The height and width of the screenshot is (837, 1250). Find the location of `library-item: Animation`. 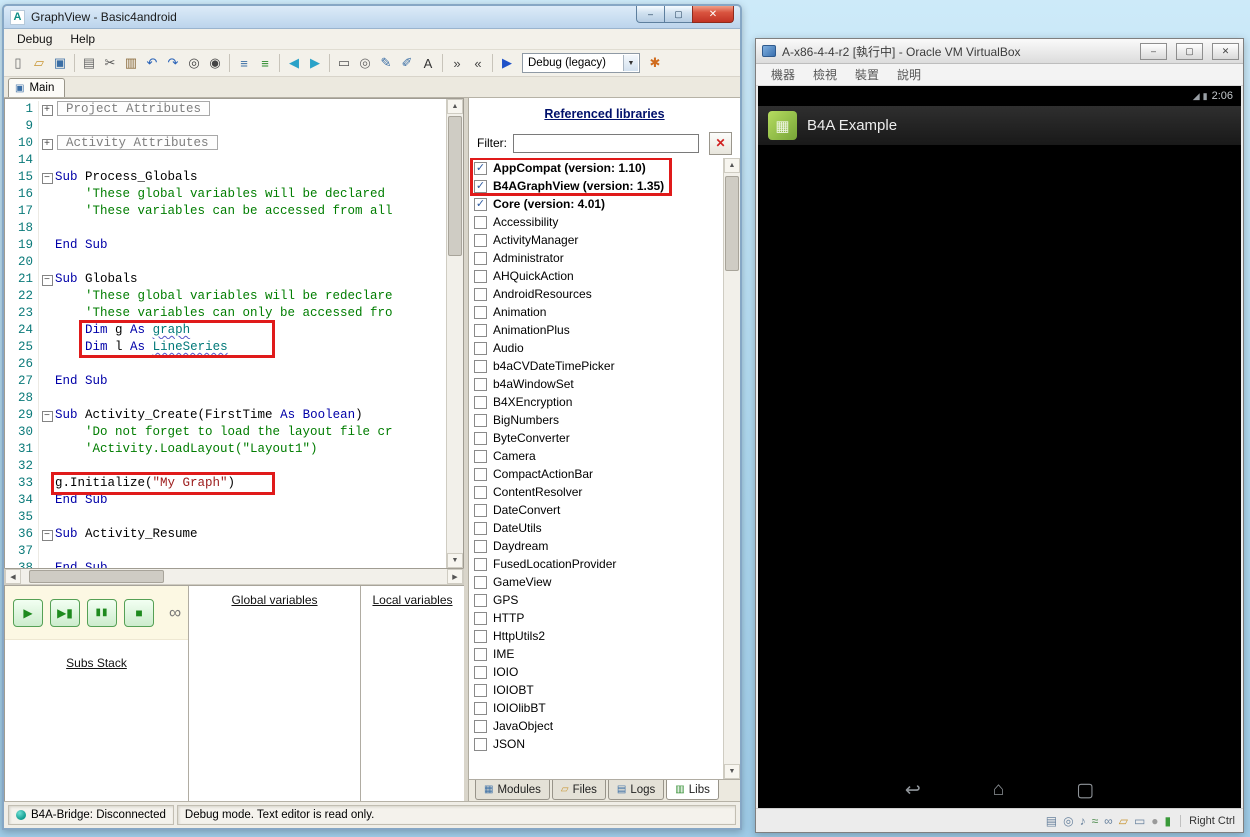

library-item: Animation is located at coordinates (596, 312).